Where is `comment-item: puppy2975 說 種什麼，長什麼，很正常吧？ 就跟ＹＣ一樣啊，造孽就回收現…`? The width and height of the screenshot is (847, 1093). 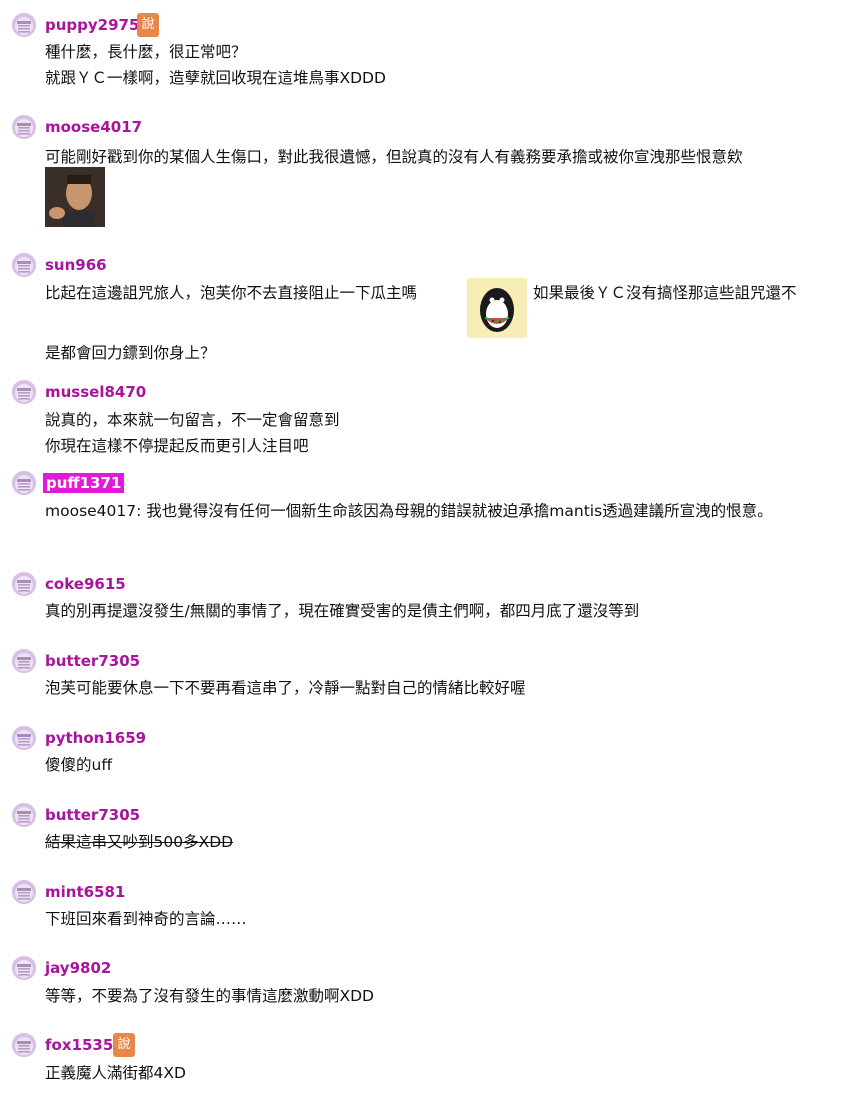
comment-item: puppy2975 說 種什麼，長什麼，很正常吧？ 就跟ＹＣ一樣啊，造孽就回收現… is located at coordinates (423, 53).